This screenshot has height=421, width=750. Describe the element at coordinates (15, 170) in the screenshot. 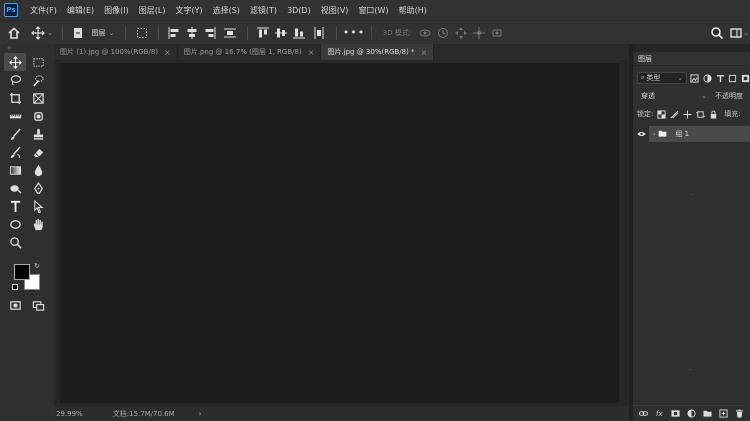

I see `gradient-tool-icon` at that location.